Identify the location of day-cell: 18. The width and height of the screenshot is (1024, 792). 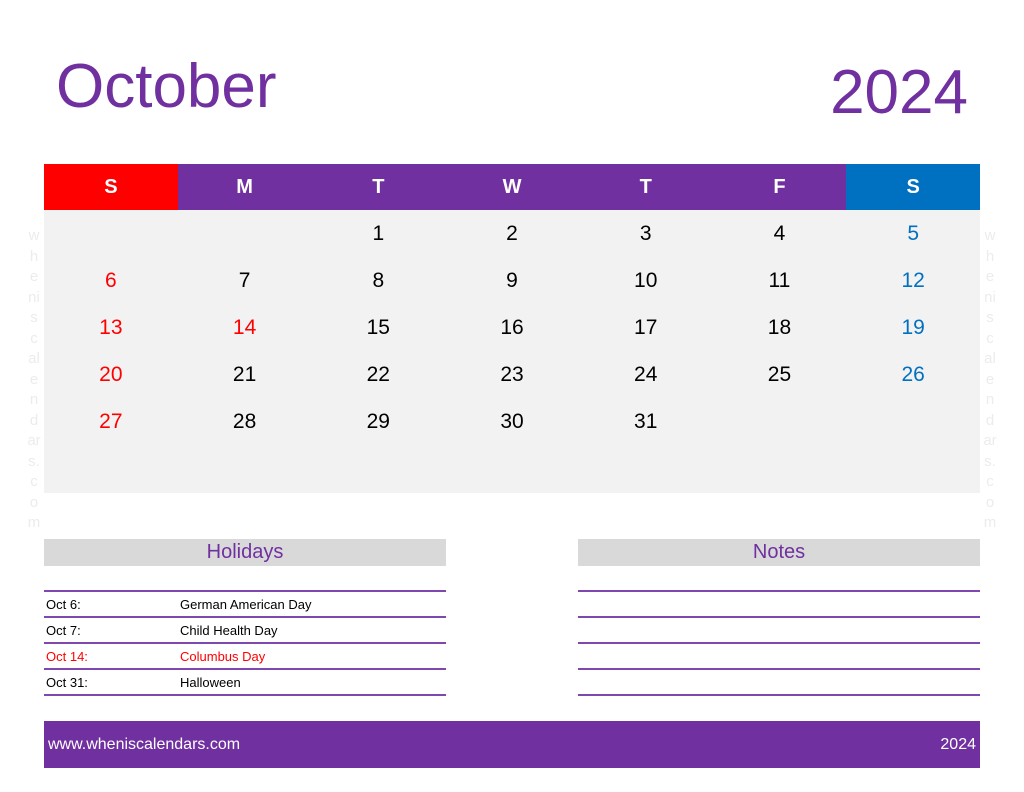
(780, 327).